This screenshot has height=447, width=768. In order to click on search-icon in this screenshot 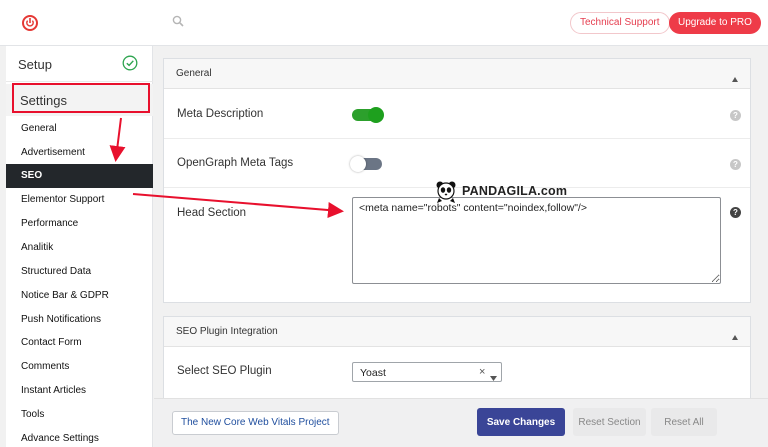, I will do `click(178, 22)`.